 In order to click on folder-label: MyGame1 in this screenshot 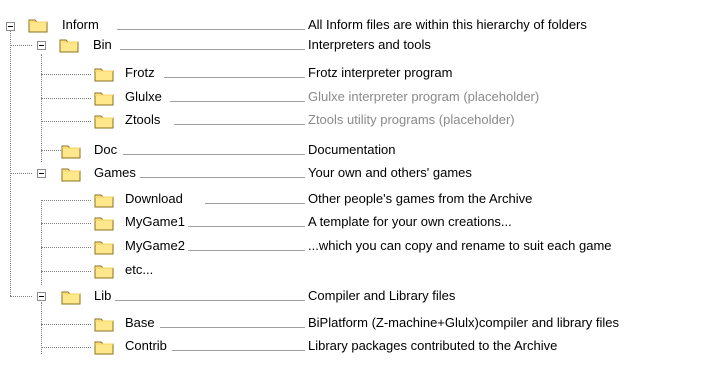, I will do `click(155, 222)`.